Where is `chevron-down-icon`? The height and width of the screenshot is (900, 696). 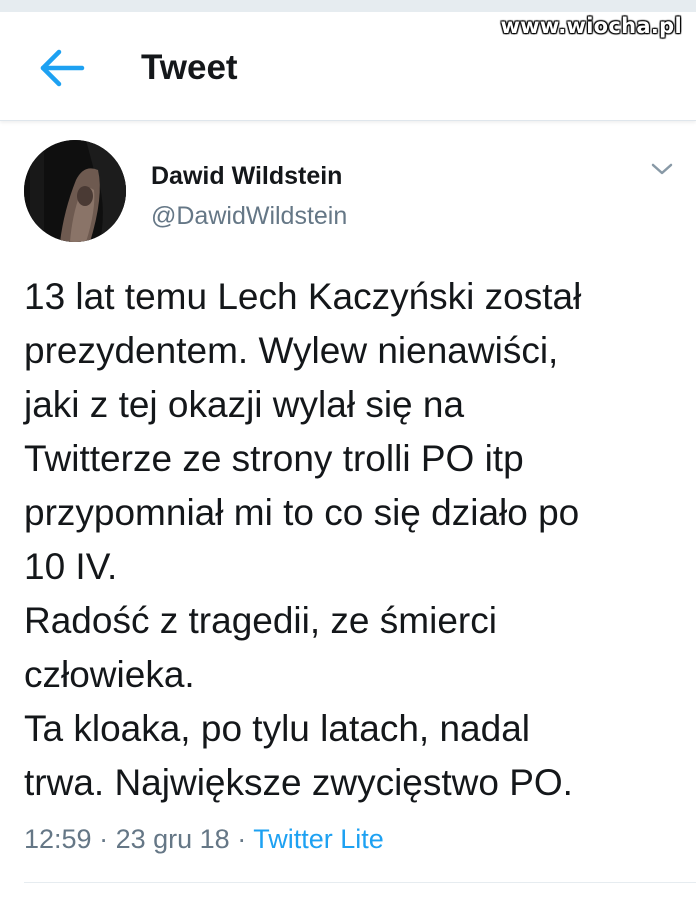 chevron-down-icon is located at coordinates (662, 169).